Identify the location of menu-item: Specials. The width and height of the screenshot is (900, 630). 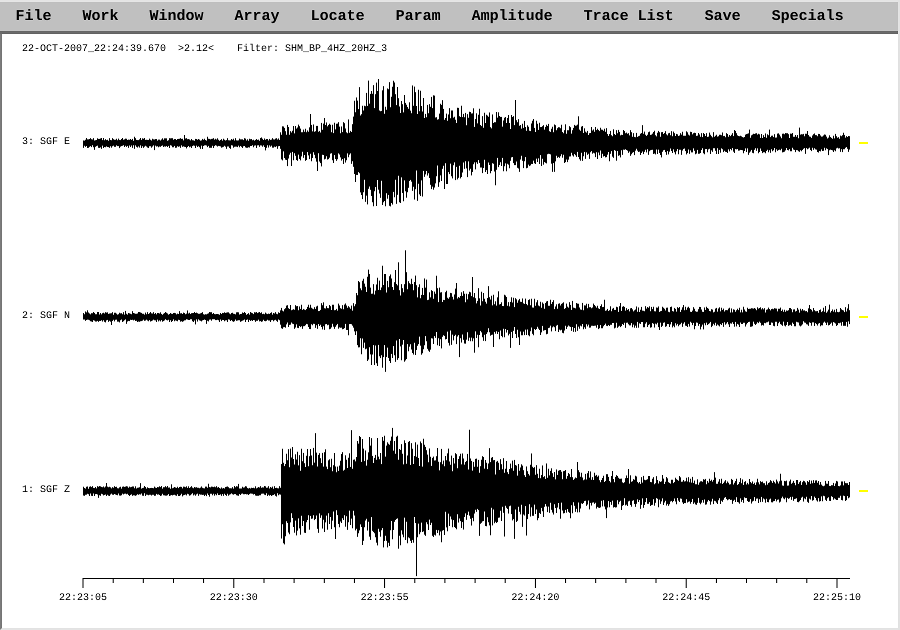
(808, 16).